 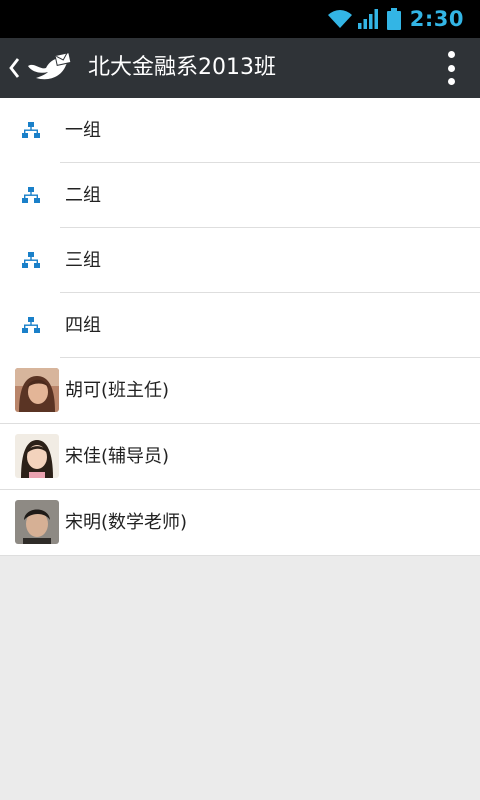 What do you see at coordinates (117, 456) in the screenshot?
I see `contact-name: 宋佳(辅导员)` at bounding box center [117, 456].